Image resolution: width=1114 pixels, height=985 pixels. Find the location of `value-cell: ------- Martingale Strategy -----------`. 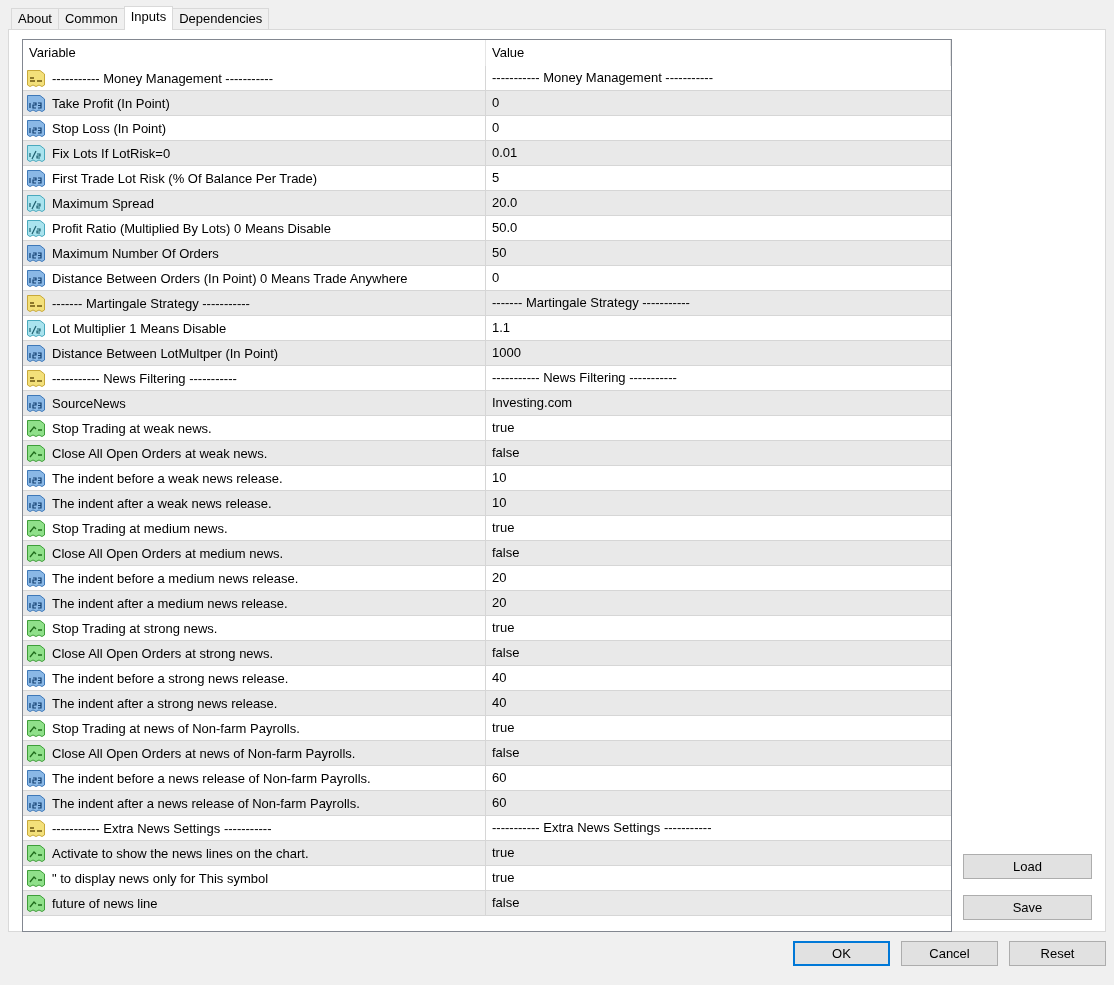

value-cell: ------- Martingale Strategy ----------- is located at coordinates (718, 303).